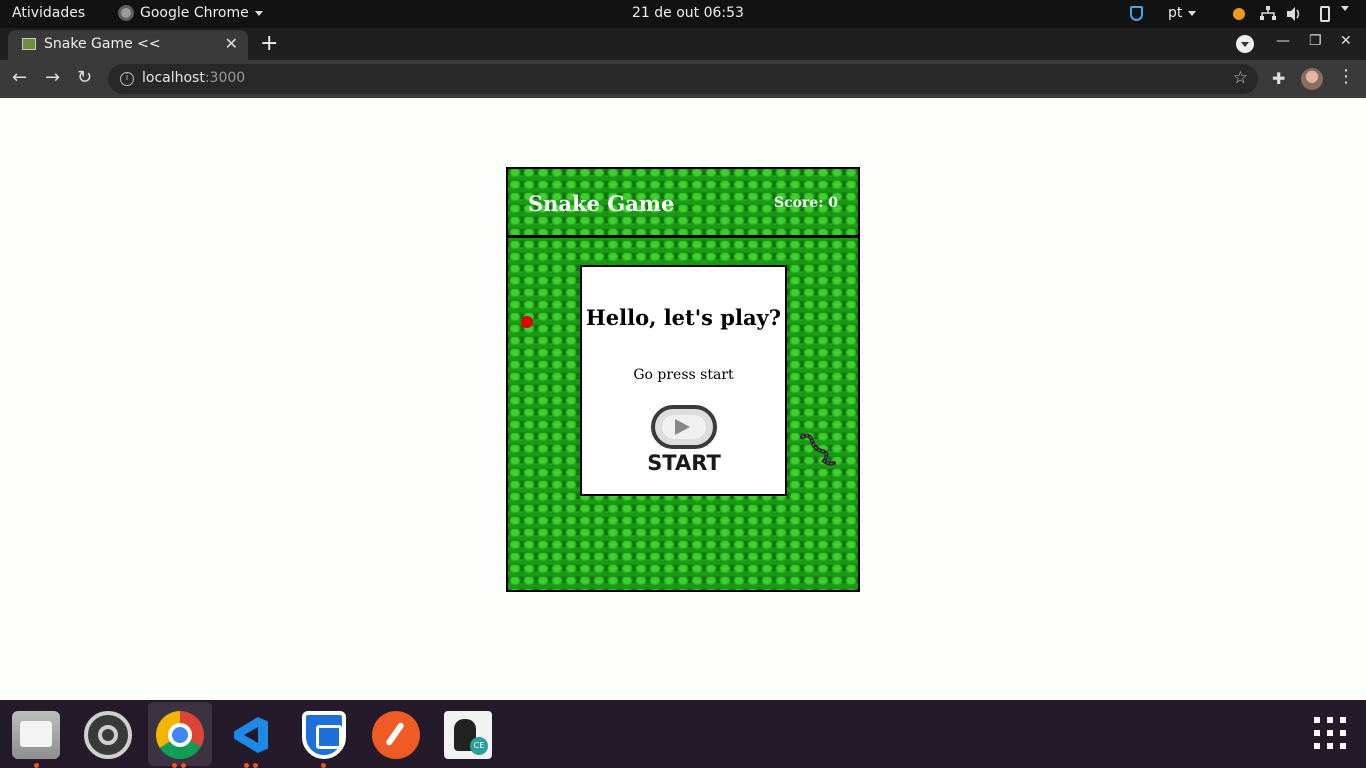  Describe the element at coordinates (29, 44) in the screenshot. I see `tab-favicon-icon` at that location.